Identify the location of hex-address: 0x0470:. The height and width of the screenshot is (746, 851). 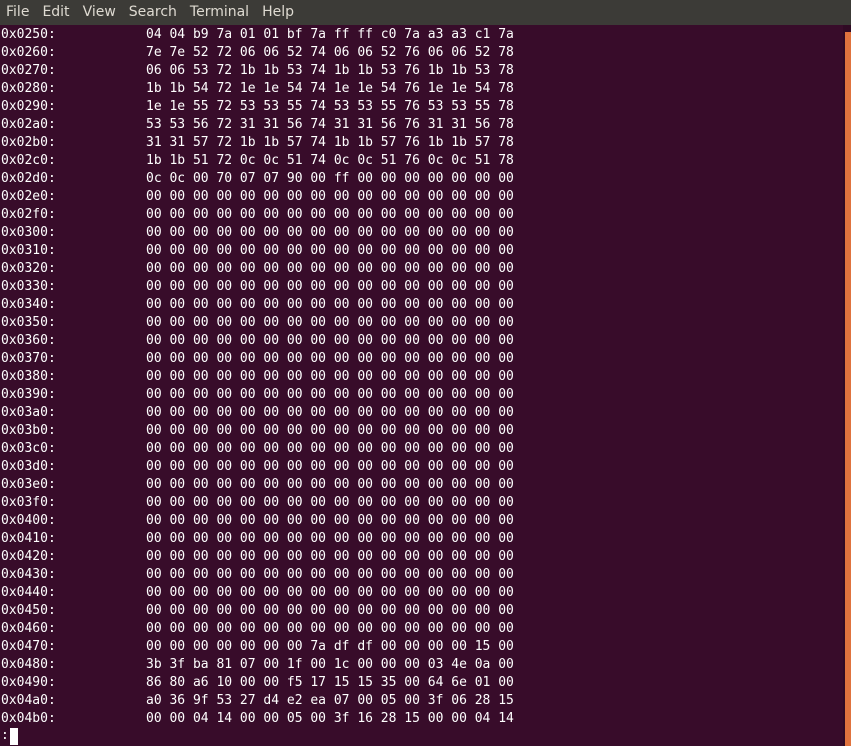
(28, 646).